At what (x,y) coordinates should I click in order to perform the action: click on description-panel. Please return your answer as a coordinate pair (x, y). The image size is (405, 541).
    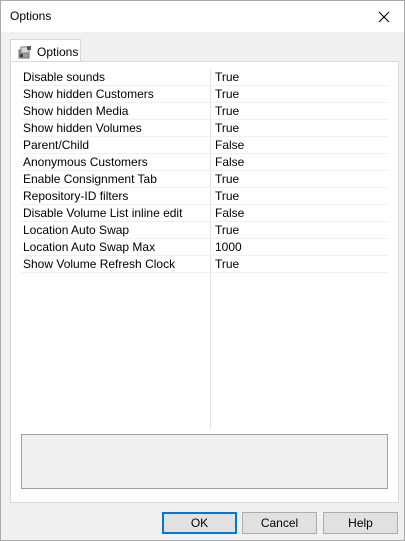
    Looking at the image, I should click on (204, 461).